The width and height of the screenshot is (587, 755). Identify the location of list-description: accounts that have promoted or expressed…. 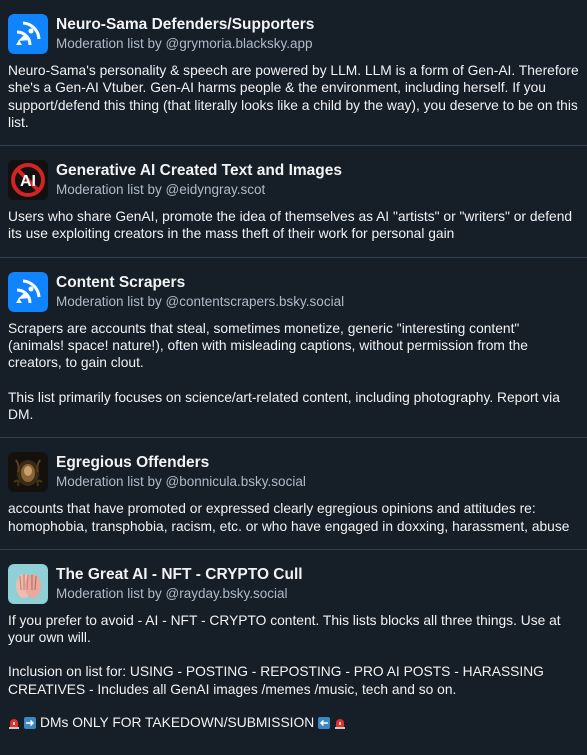
(289, 517).